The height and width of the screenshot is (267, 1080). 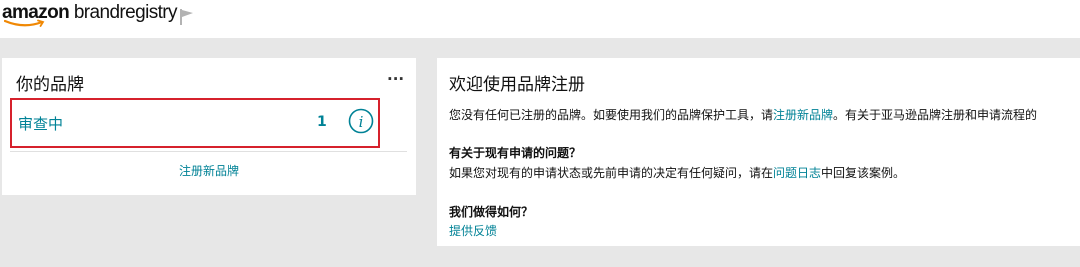 What do you see at coordinates (540, 19) in the screenshot?
I see `top-bar: amazon brandregistry` at bounding box center [540, 19].